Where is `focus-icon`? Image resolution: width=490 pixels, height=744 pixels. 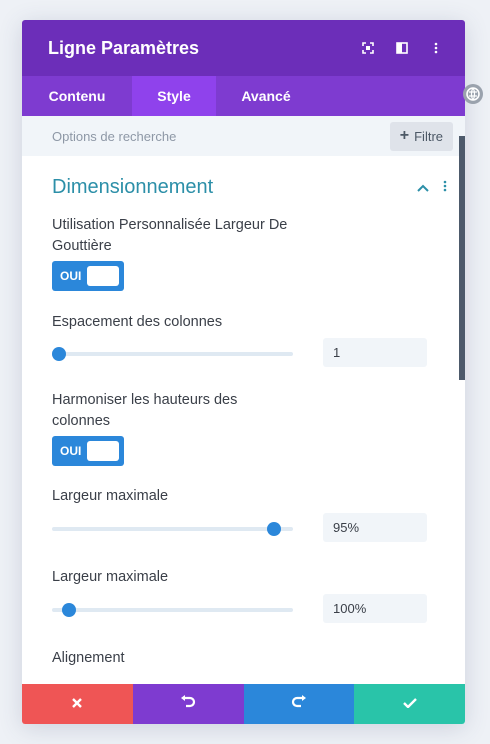 focus-icon is located at coordinates (368, 48).